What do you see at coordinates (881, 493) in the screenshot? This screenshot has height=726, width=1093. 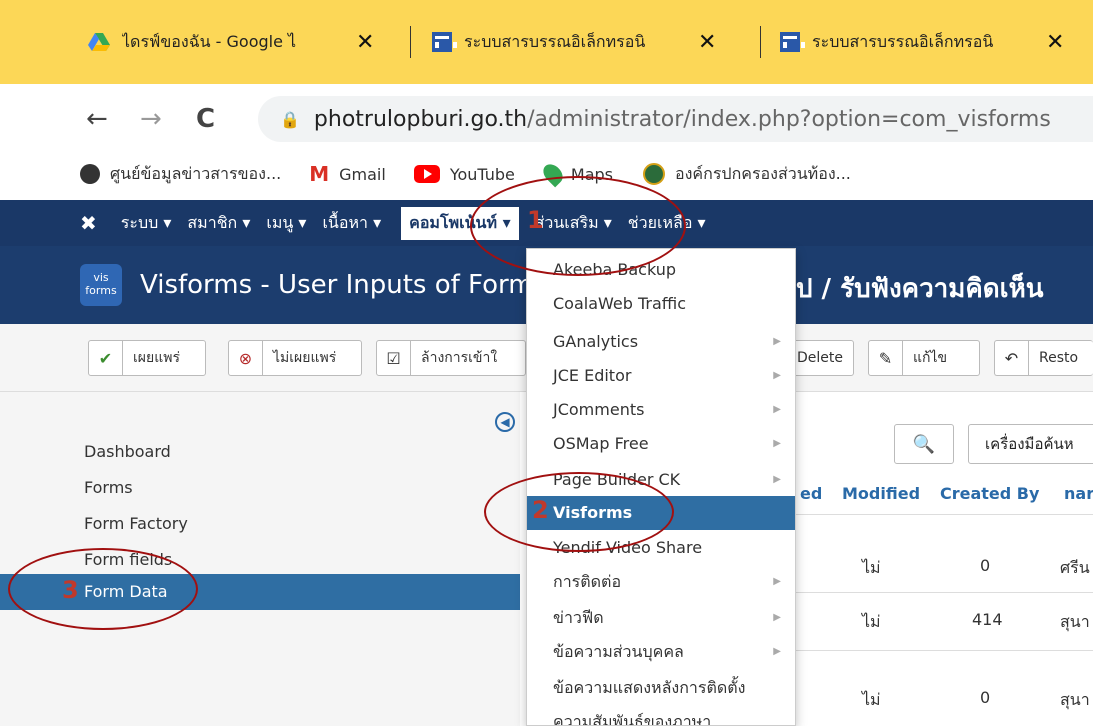 I see `column-header-modified: Modified` at bounding box center [881, 493].